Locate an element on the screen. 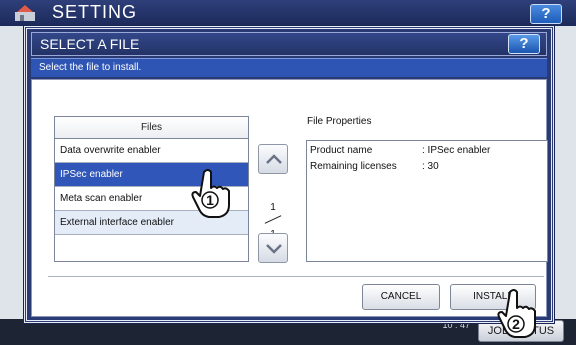 This screenshot has width=576, height=345. setting-logo-icon is located at coordinates (25, 13).